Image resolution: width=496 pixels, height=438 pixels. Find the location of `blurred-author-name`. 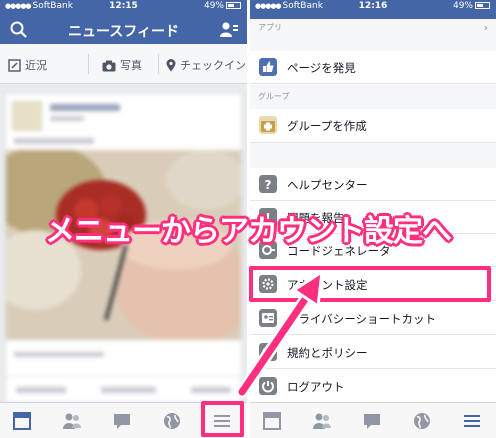

blurred-author-name is located at coordinates (85, 107).